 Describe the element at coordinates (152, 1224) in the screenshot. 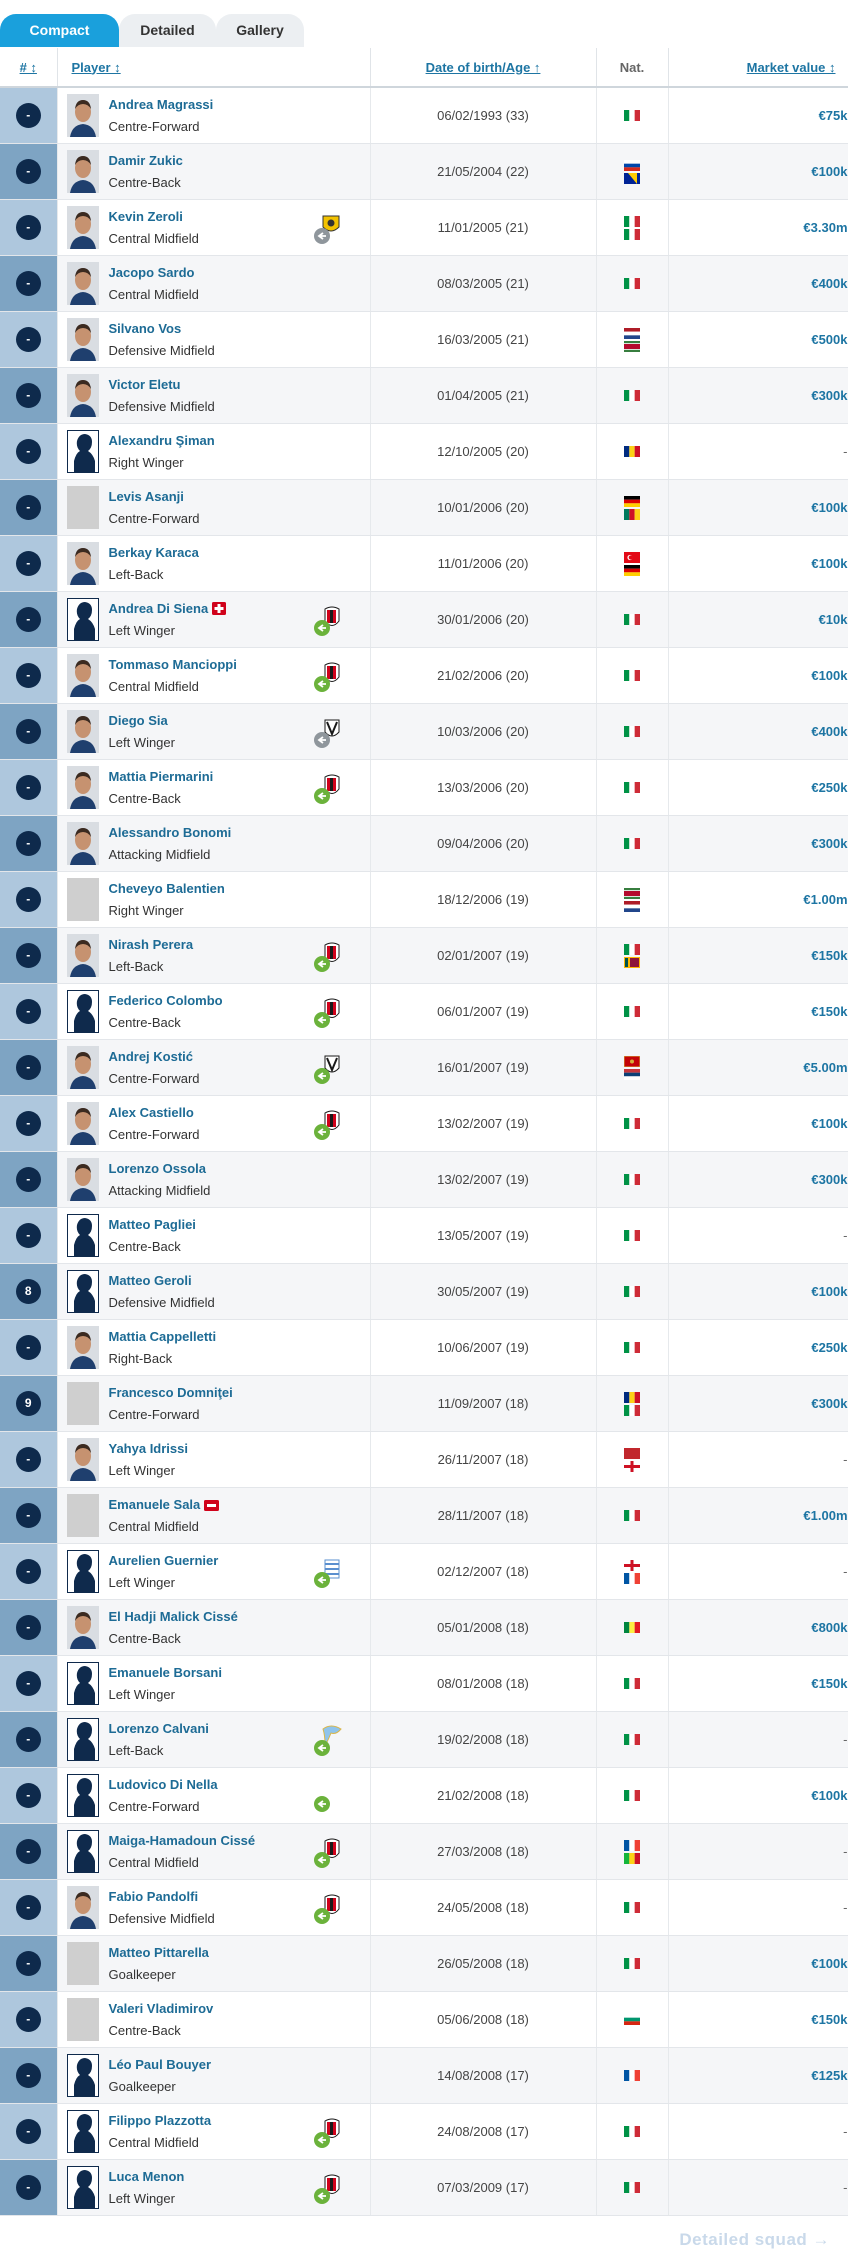

I see `player-name-link: Matteo Pagliei` at that location.